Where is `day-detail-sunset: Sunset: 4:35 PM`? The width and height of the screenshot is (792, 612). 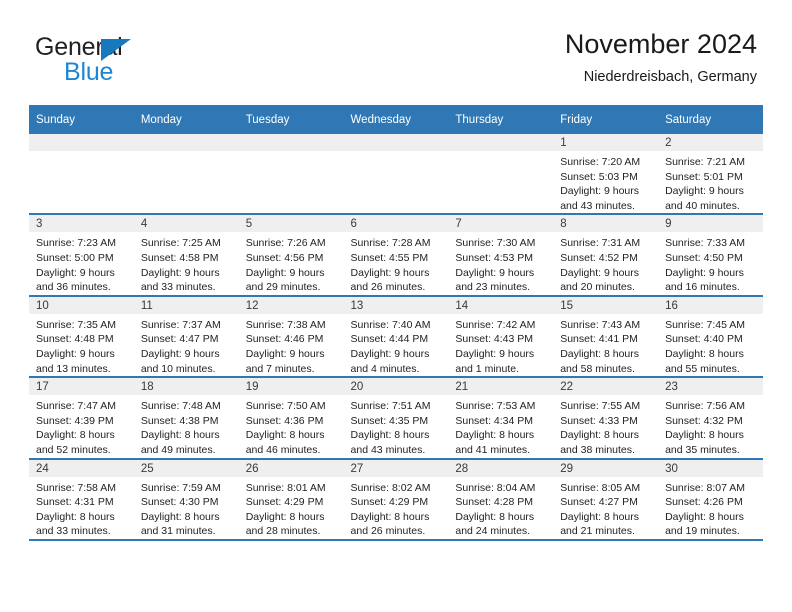
day-detail-sunset: Sunset: 4:35 PM is located at coordinates (389, 420).